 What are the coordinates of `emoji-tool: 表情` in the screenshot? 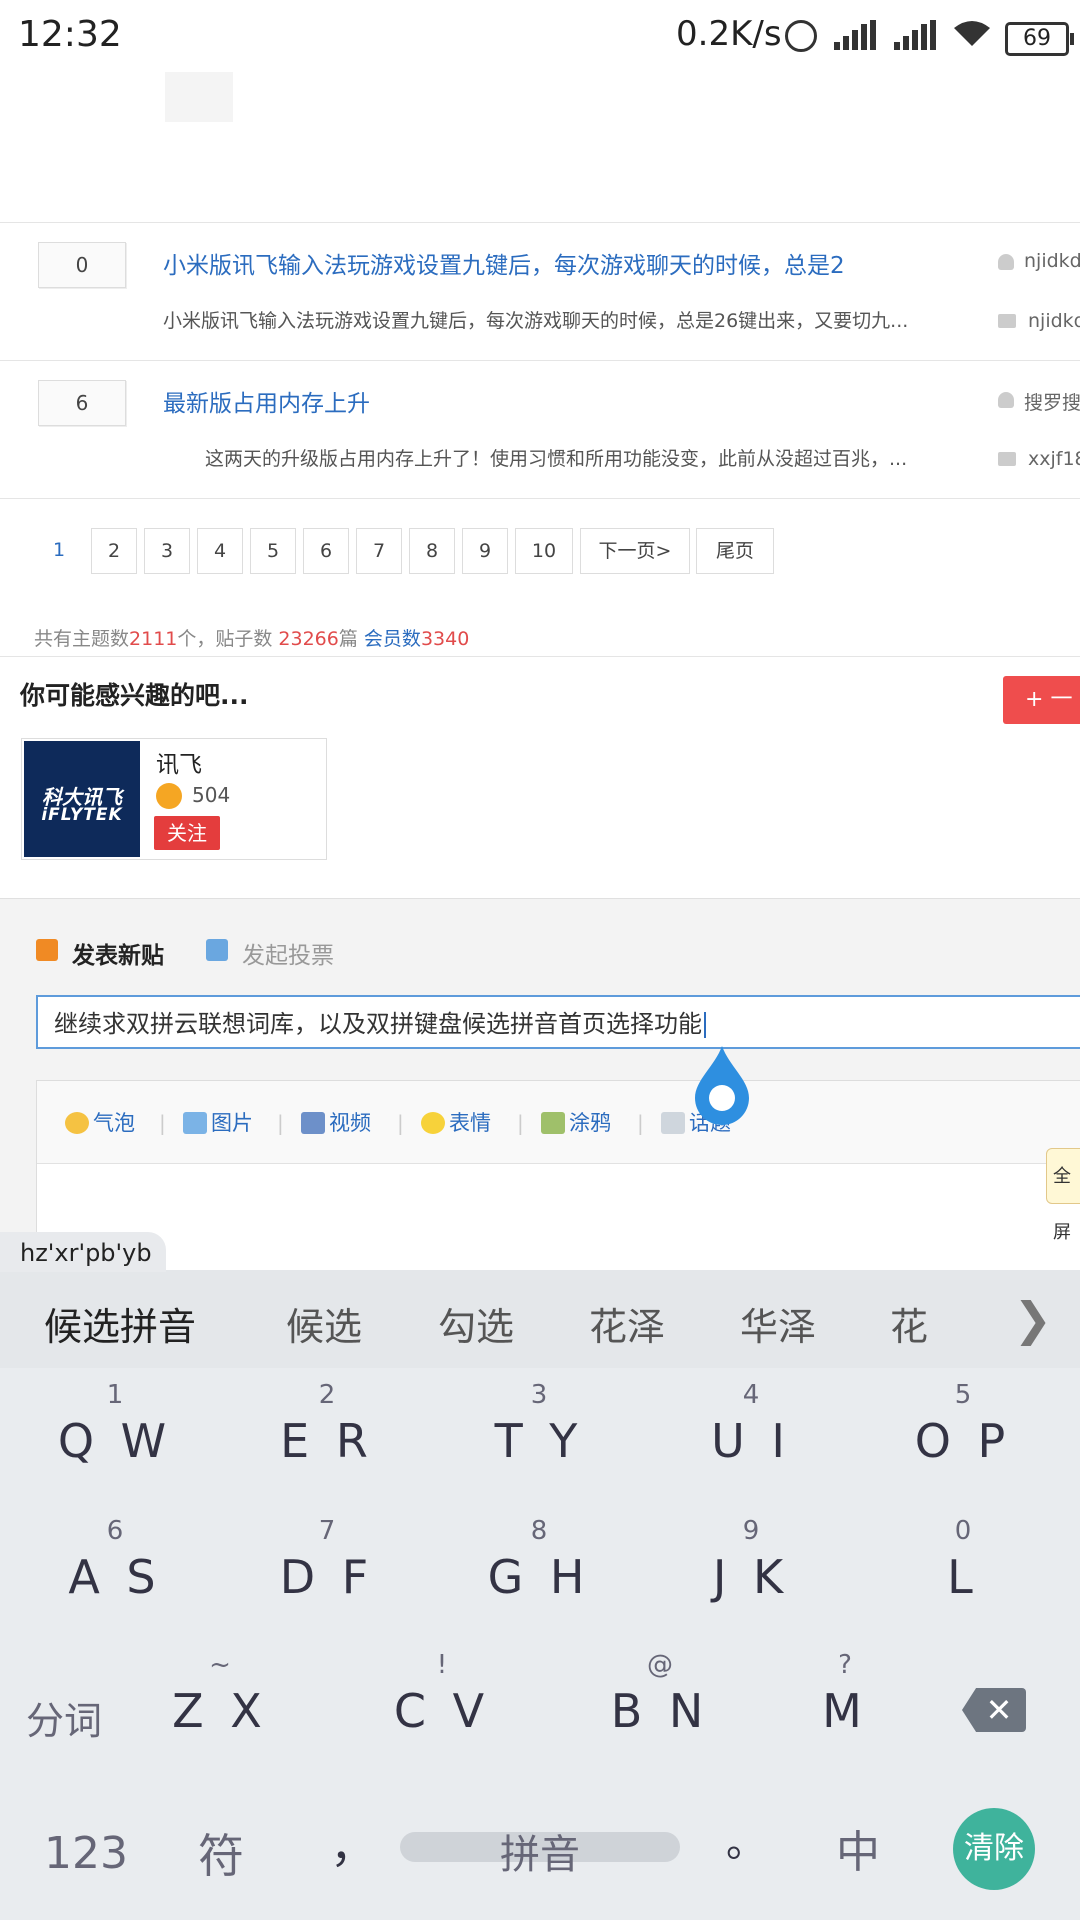 It's located at (456, 1122).